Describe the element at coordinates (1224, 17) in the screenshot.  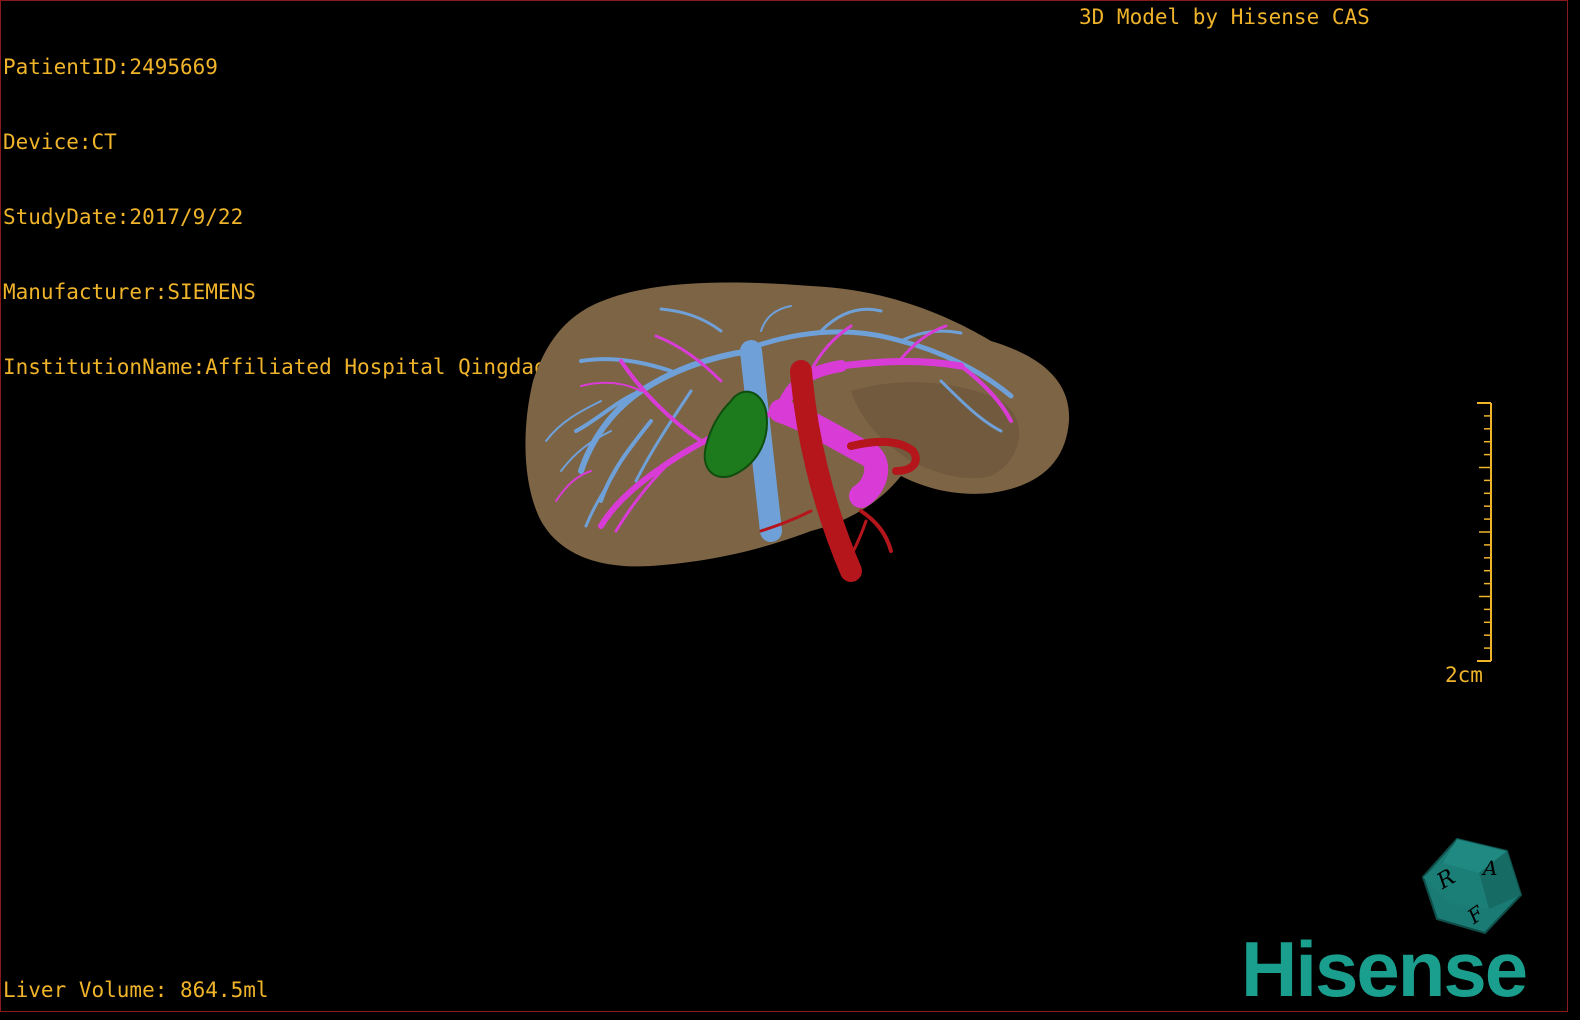
I see `model-caption: 3D Model by Hisense CAS` at that location.